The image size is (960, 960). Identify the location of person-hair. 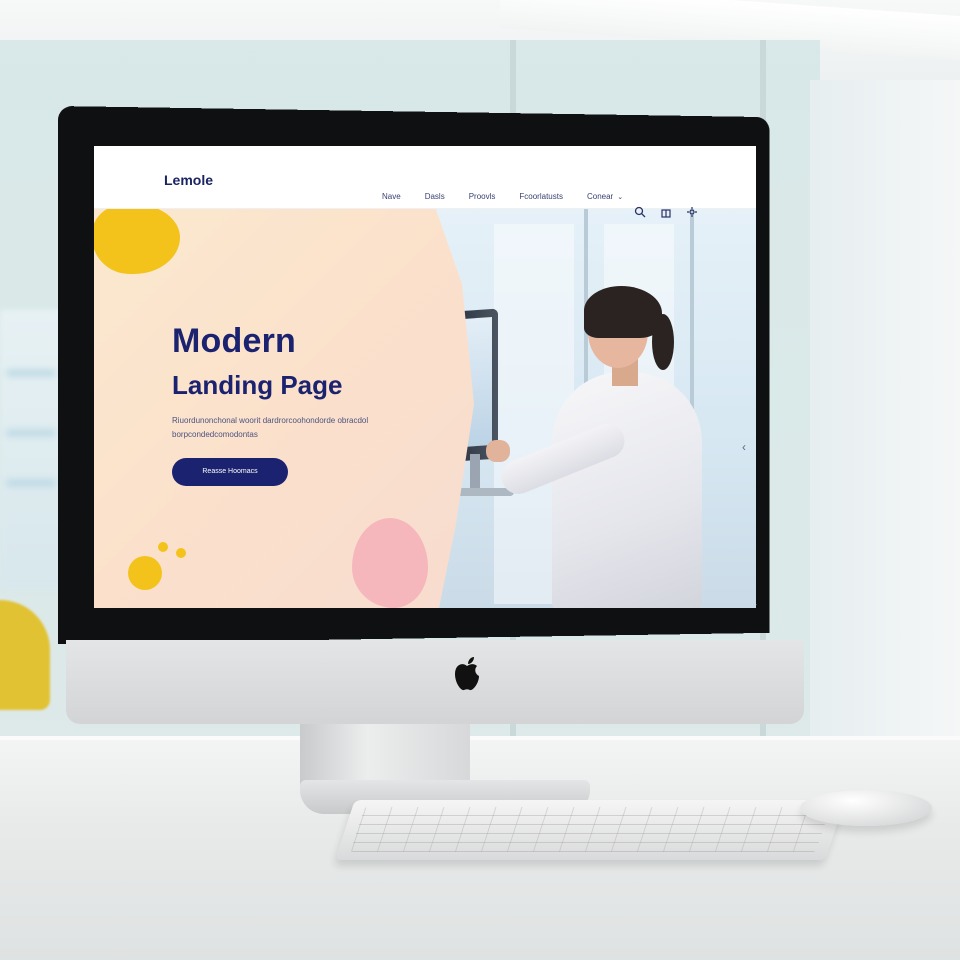
(623, 312).